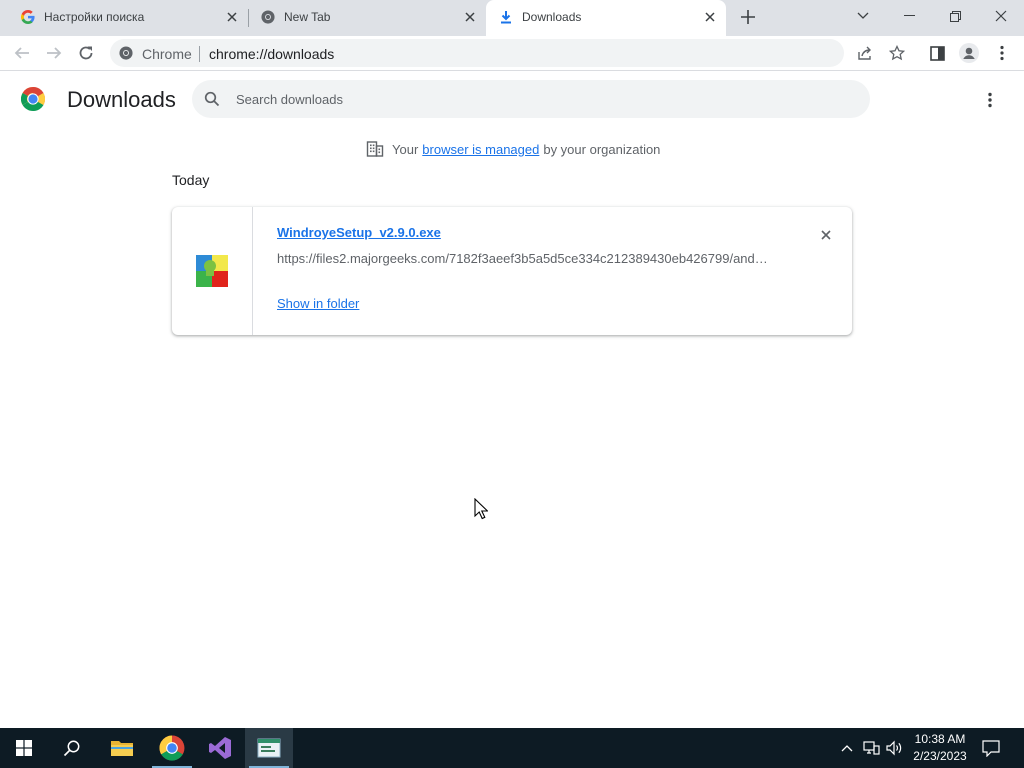  I want to click on mouse-cursor-icon, so click(481, 509).